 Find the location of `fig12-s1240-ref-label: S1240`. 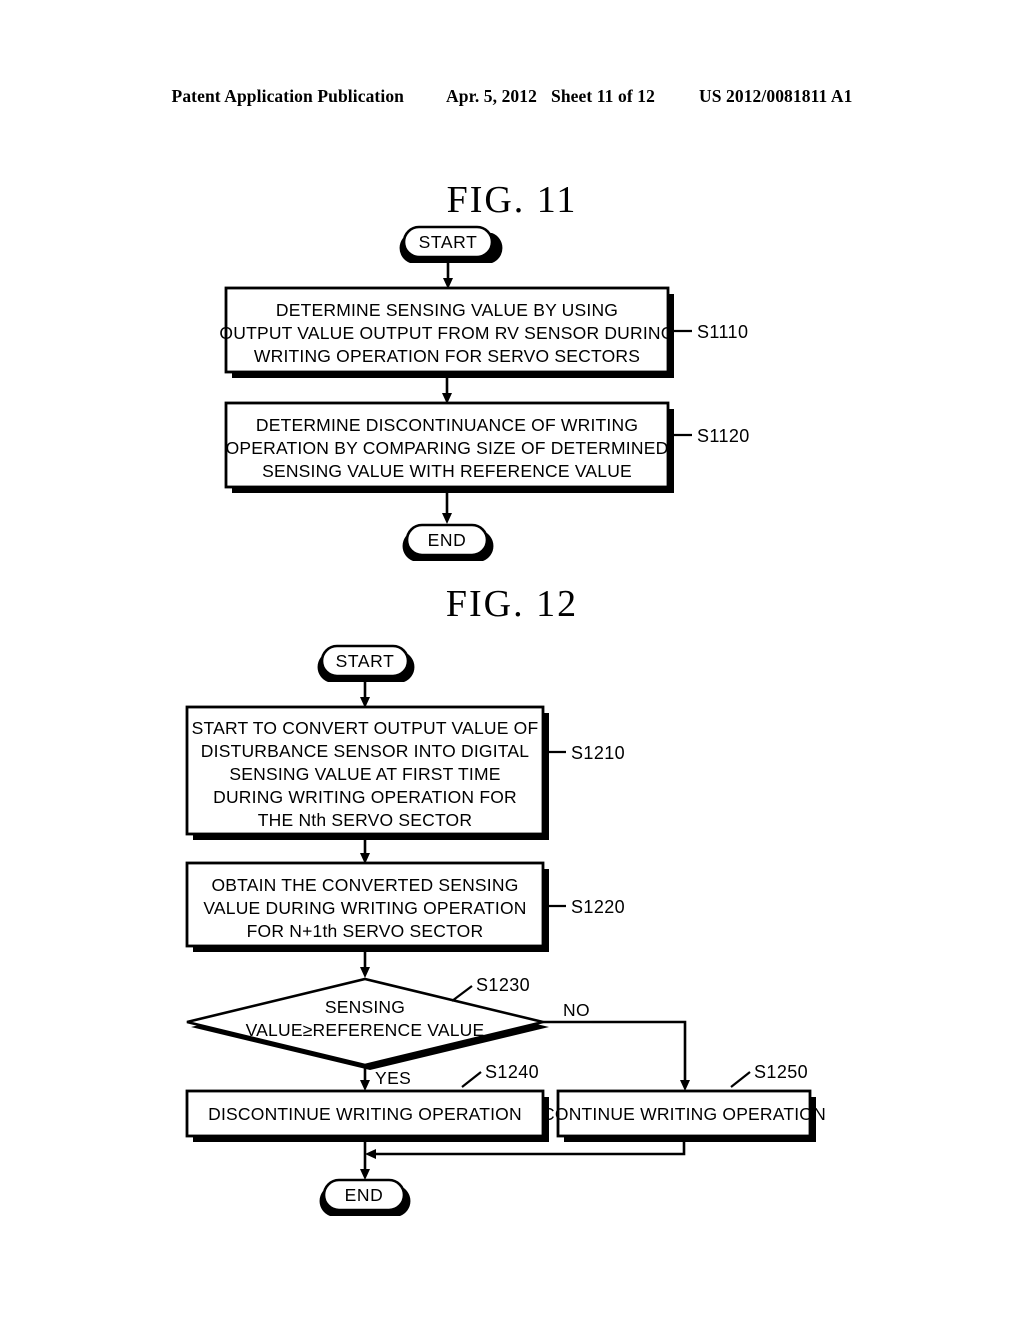

fig12-s1240-ref-label: S1240 is located at coordinates (512, 1072).